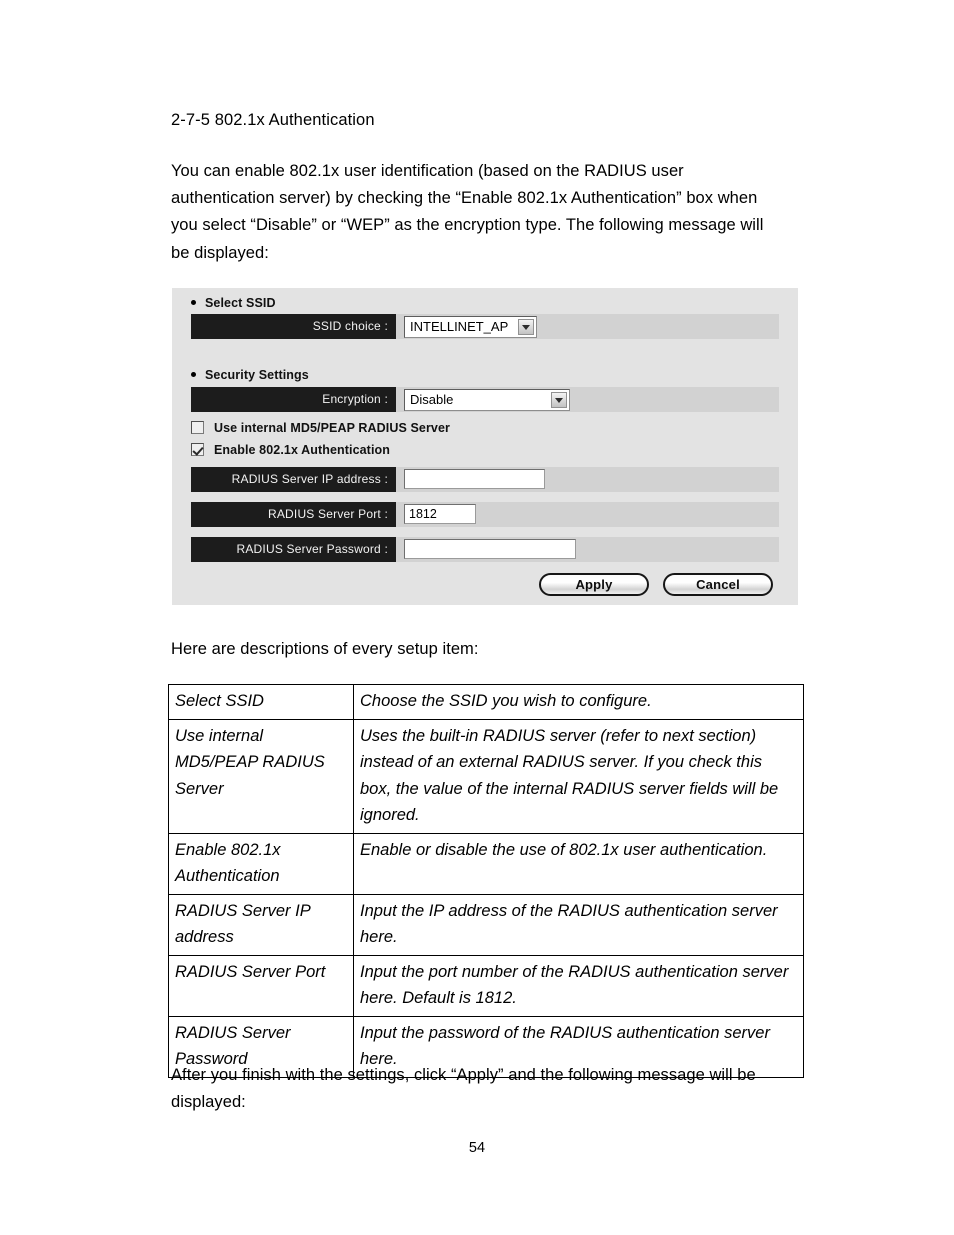  I want to click on enable-8021x-label: Enable 802.1x Authentication, so click(302, 450).